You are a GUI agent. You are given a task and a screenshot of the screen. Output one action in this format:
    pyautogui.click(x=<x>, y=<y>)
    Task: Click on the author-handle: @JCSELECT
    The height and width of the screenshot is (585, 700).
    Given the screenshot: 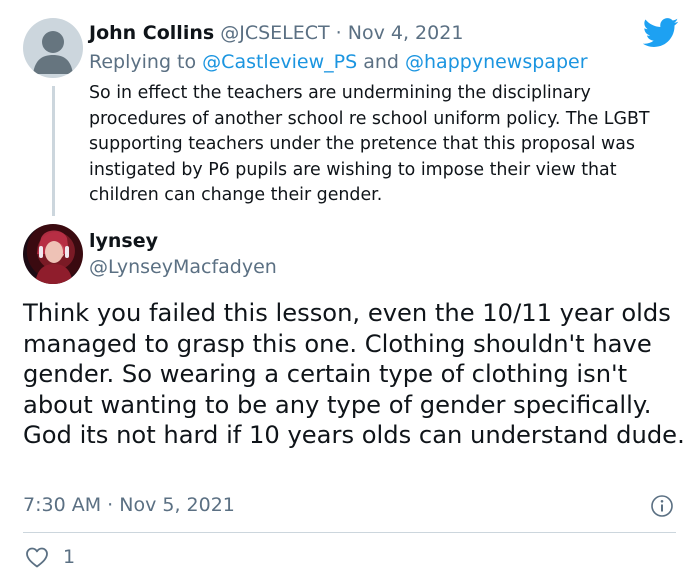 What is the action you would take?
    pyautogui.click(x=274, y=33)
    